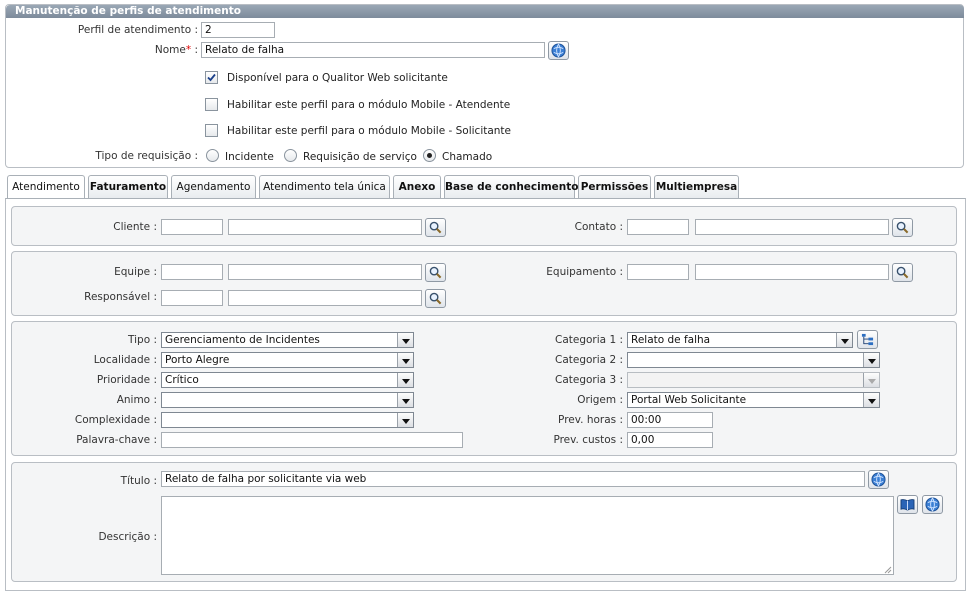  I want to click on contato-name-field, so click(792, 227).